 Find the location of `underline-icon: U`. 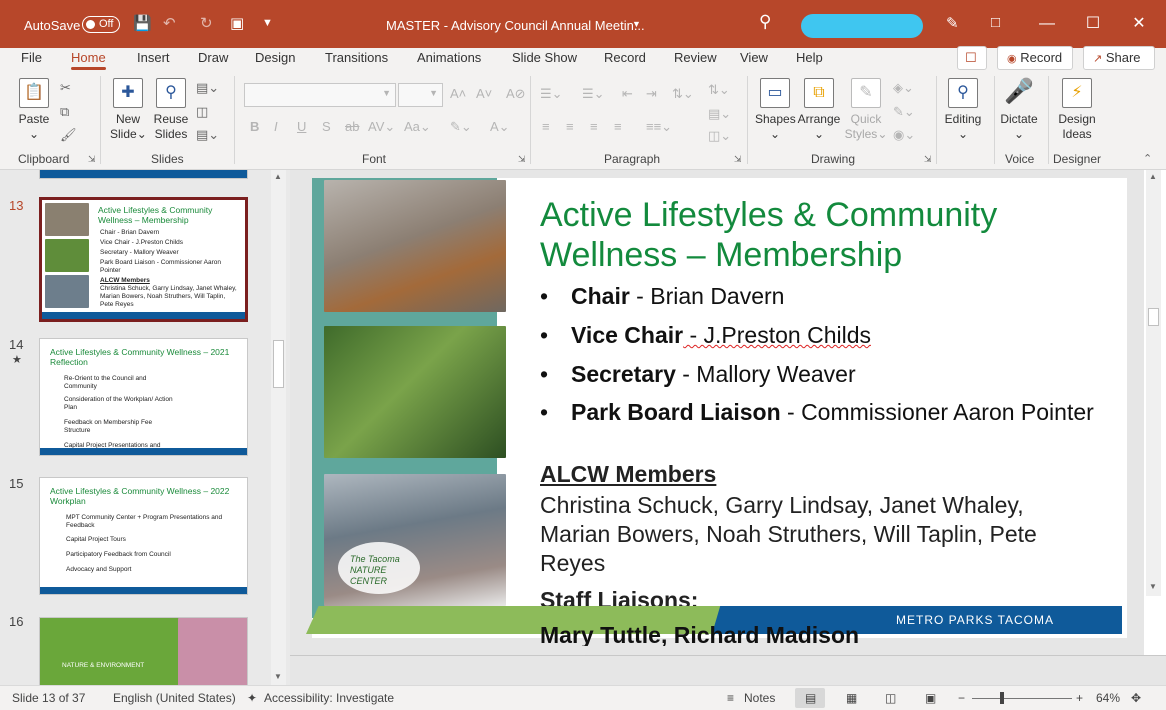

underline-icon: U is located at coordinates (301, 126).